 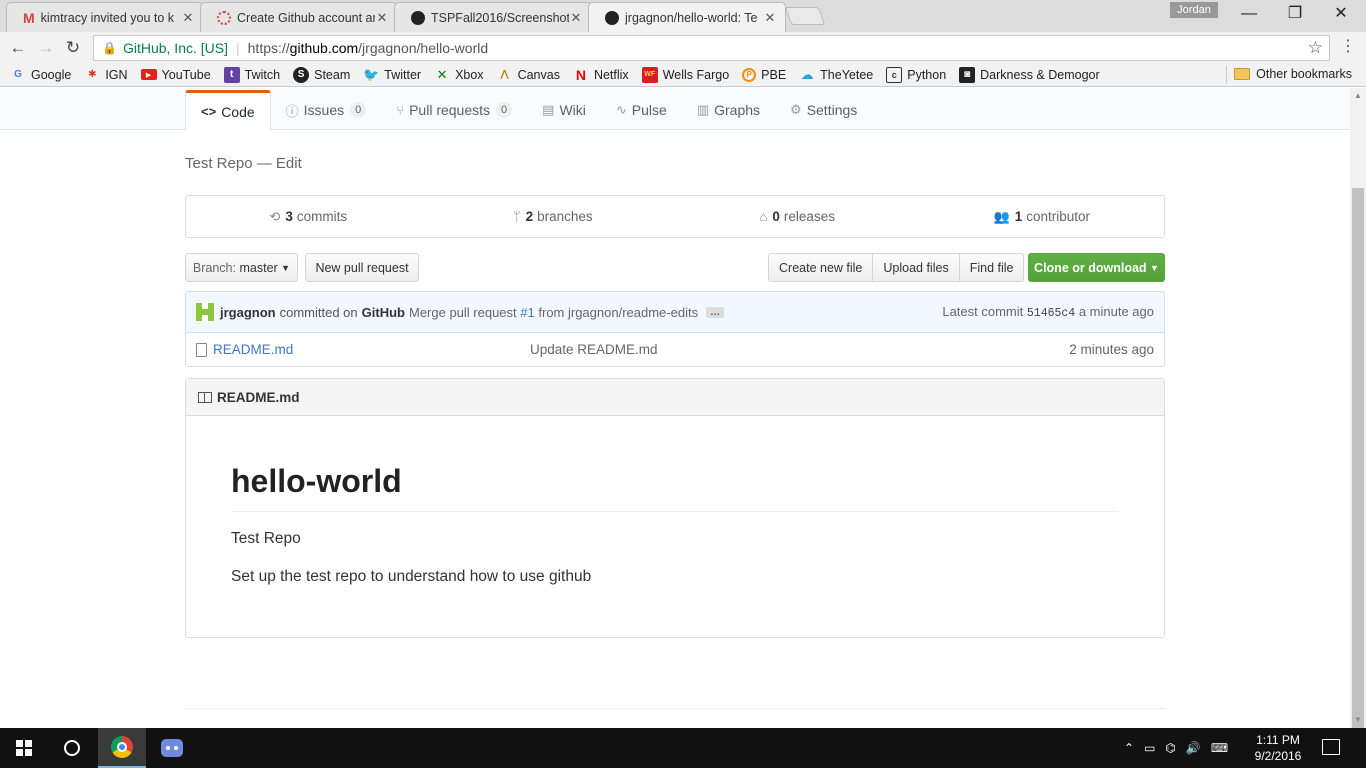 I want to click on tab-issues: ⓘ Issues 0, so click(x=326, y=110).